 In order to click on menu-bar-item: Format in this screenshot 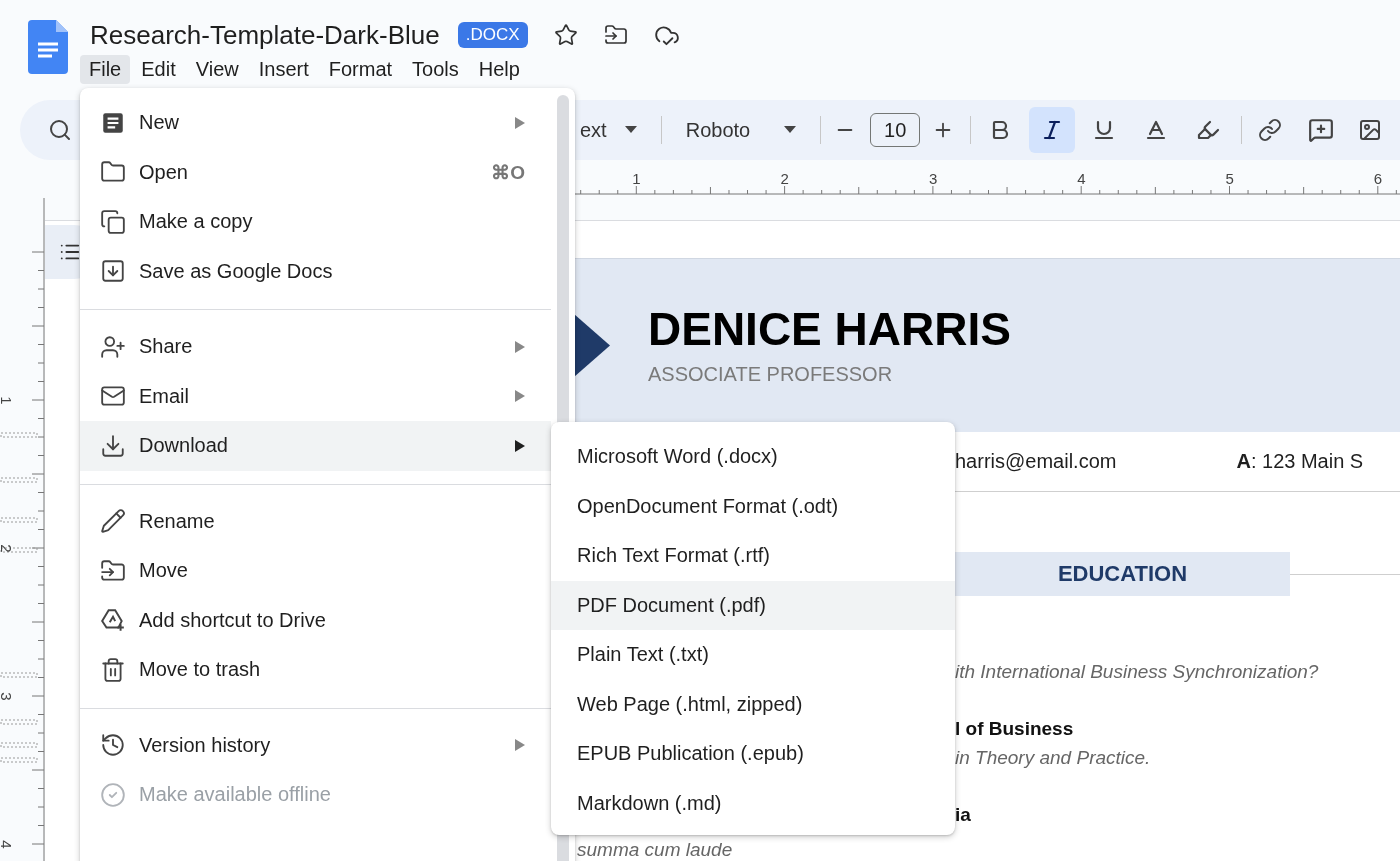, I will do `click(360, 69)`.